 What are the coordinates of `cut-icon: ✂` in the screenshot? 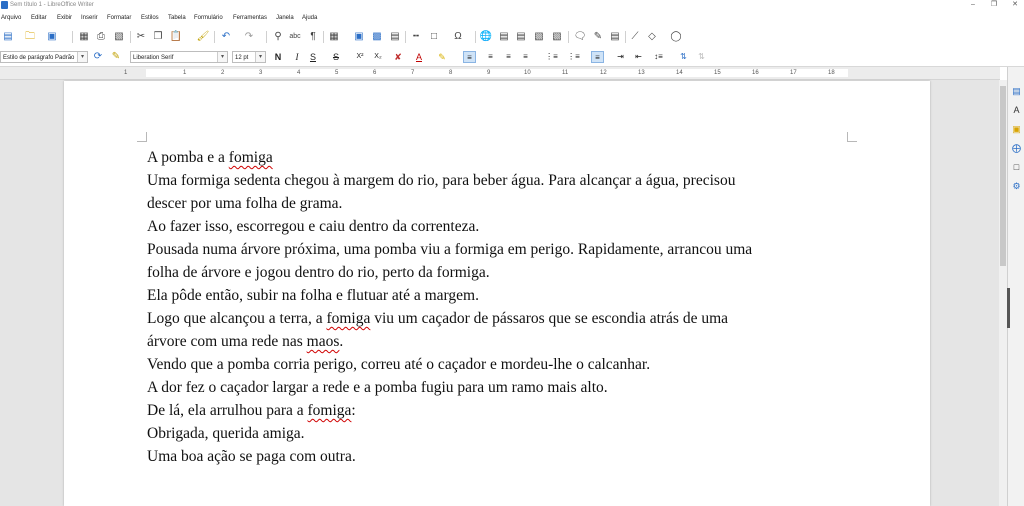 It's located at (141, 37).